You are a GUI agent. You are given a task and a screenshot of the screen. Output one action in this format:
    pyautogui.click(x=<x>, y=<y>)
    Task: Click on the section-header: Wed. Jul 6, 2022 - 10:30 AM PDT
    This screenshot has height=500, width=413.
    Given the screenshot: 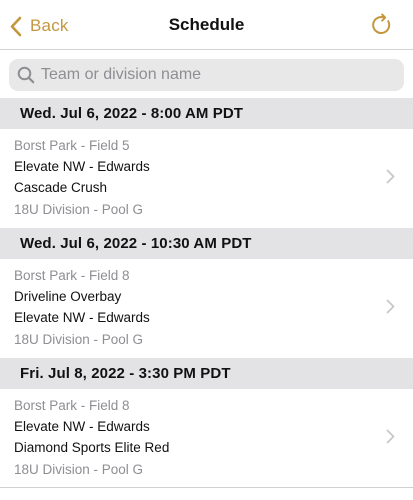 What is the action you would take?
    pyautogui.click(x=206, y=243)
    